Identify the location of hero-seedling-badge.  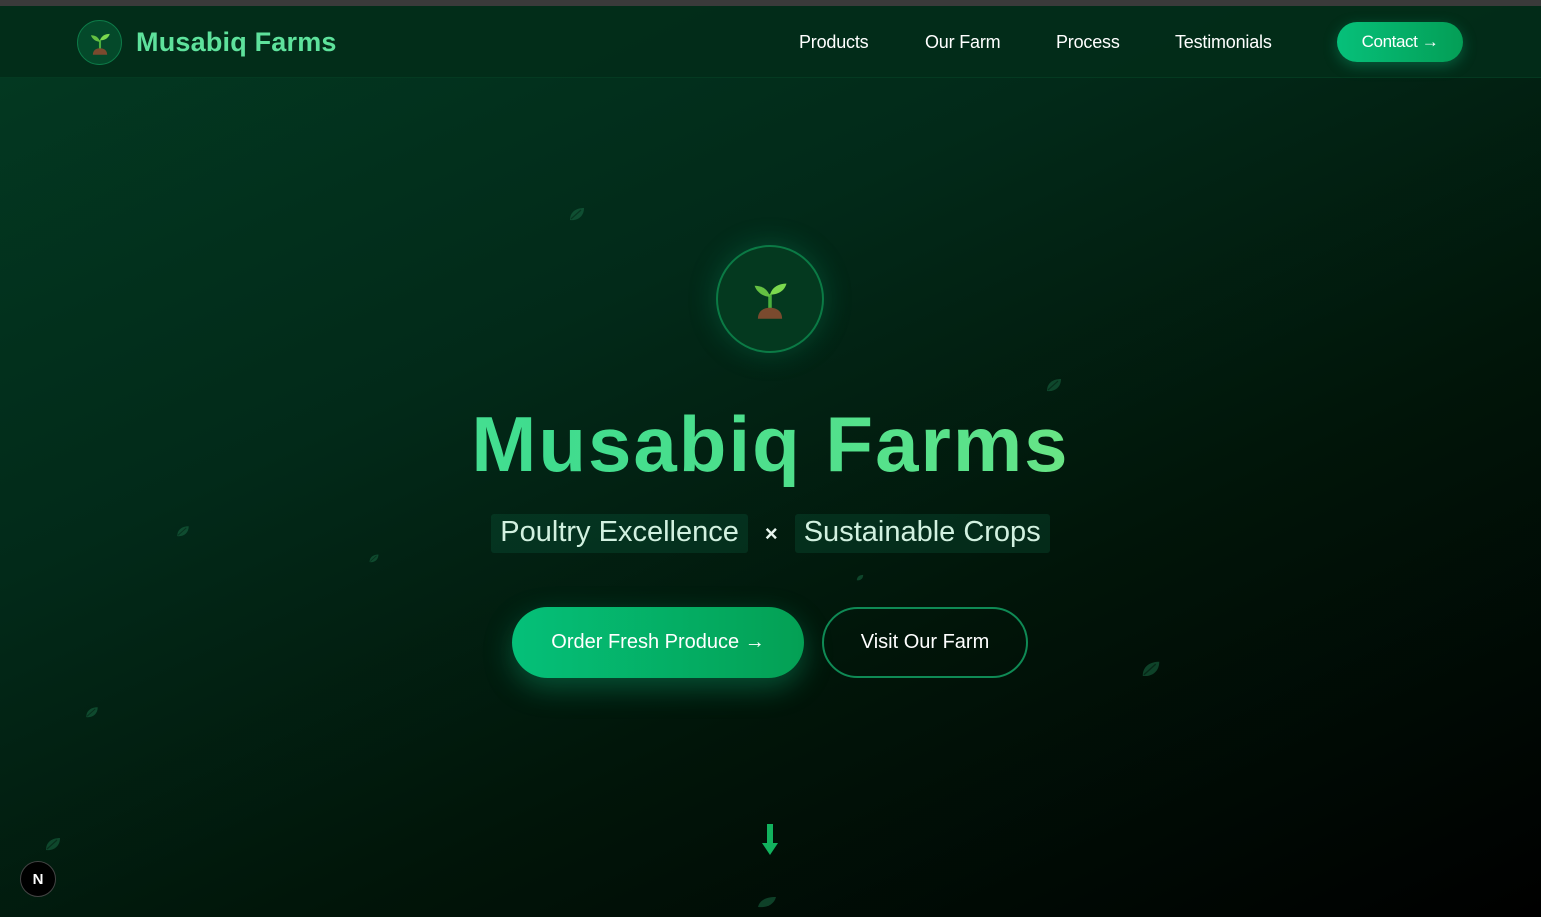
(770, 299).